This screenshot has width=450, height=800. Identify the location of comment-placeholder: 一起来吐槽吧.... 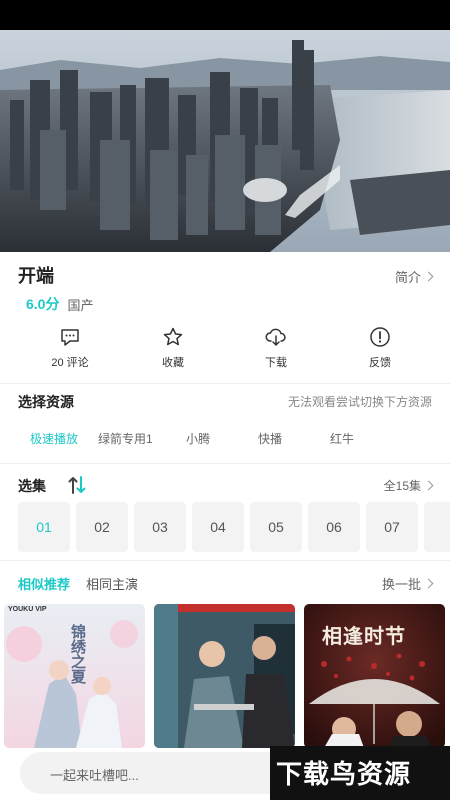
(94, 775).